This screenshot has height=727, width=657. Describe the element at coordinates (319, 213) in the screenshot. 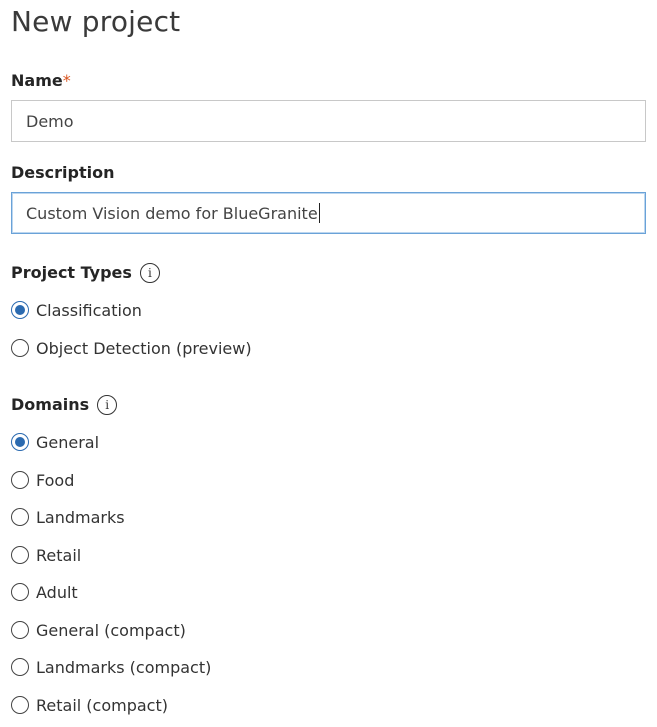

I see `text-caret` at that location.